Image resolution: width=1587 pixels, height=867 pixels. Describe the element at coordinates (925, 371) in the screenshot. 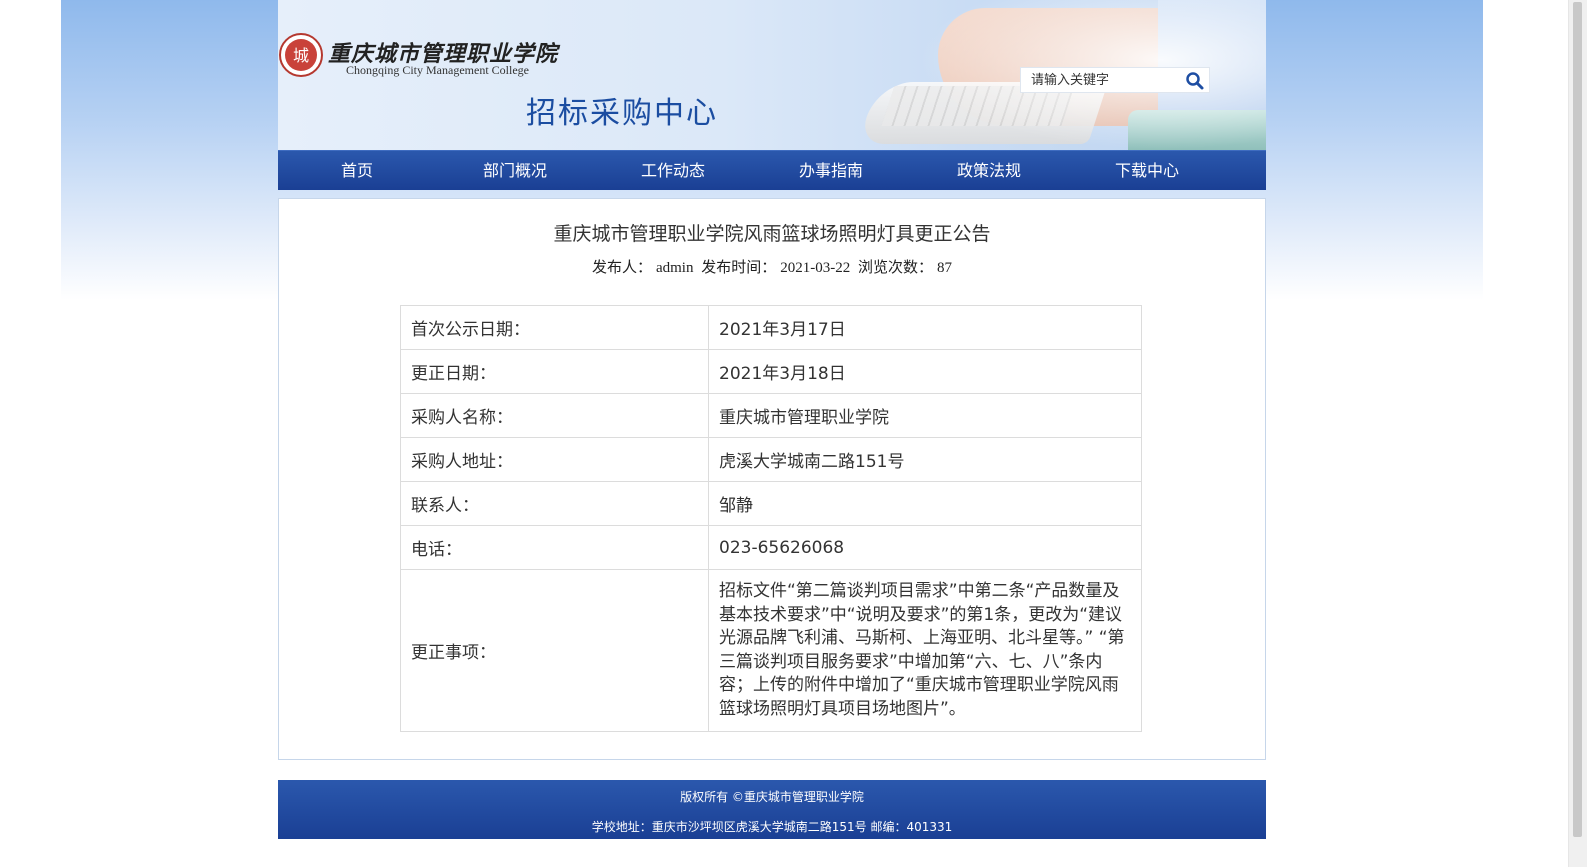

I see `row-value: 2021年3月18日` at that location.